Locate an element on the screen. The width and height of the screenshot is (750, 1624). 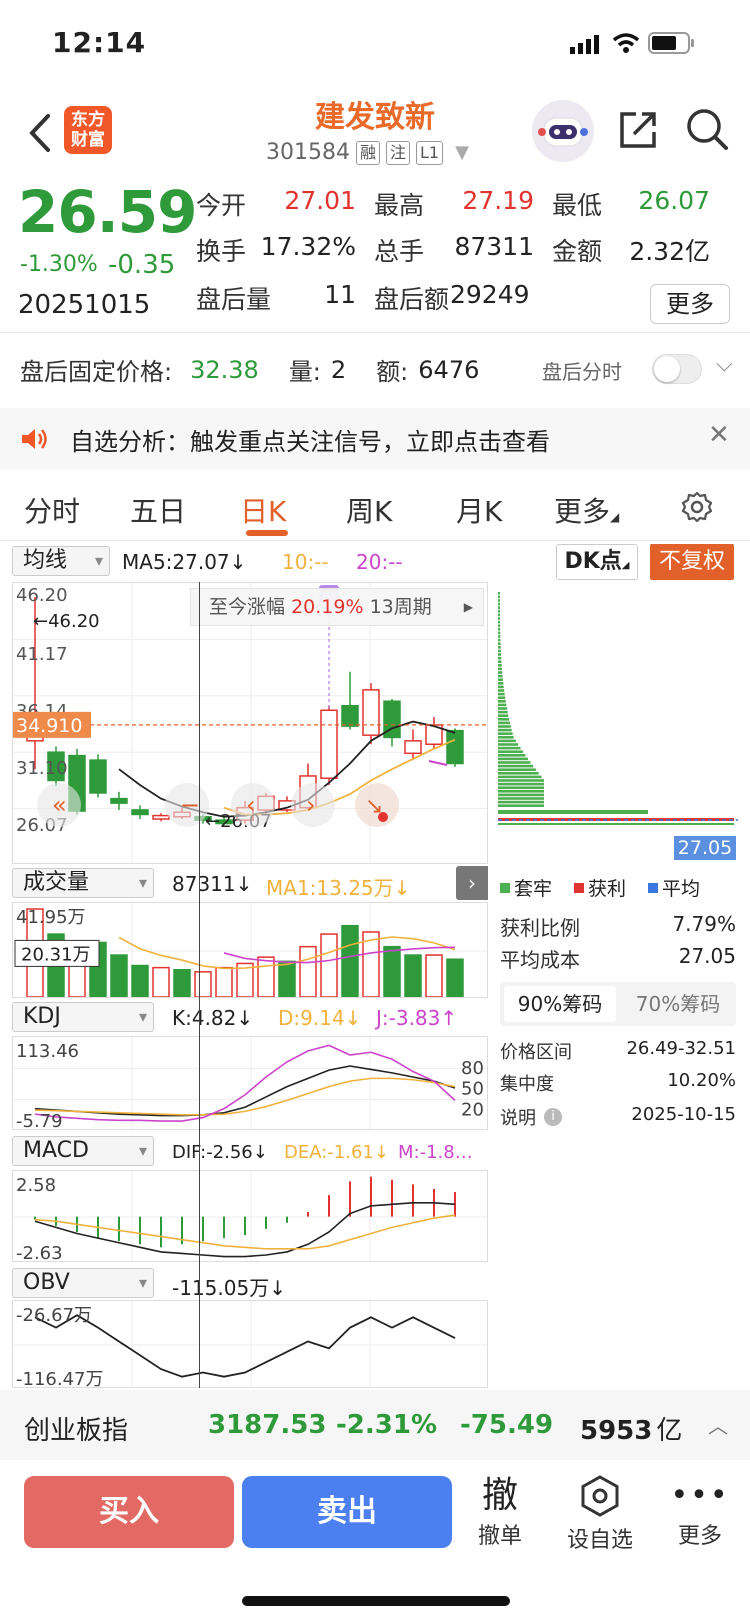
price-tick: 31.10 is located at coordinates (42, 768).